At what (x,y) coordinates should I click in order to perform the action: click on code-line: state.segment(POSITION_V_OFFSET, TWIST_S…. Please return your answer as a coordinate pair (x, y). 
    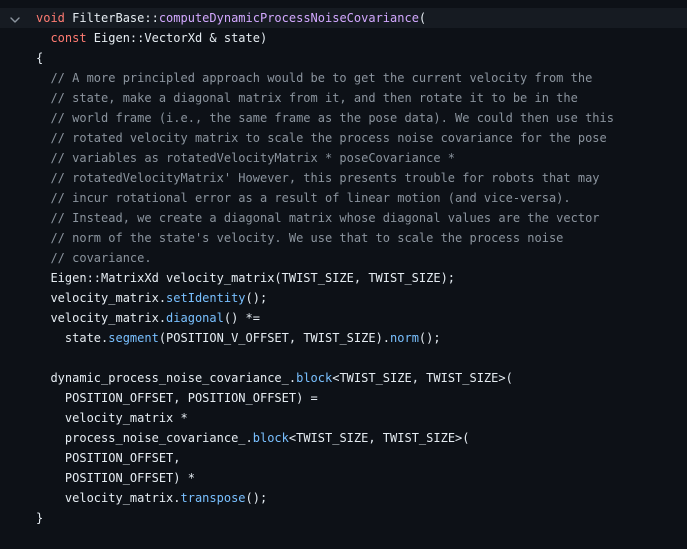
    Looking at the image, I should click on (343, 338).